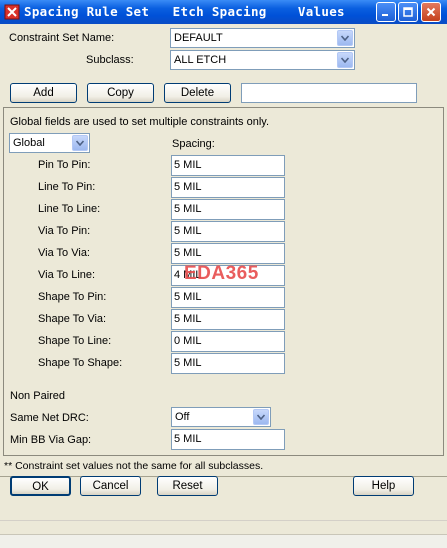 The height and width of the screenshot is (548, 447). Describe the element at coordinates (228, 341) in the screenshot. I see `shape-to-line-input: 0 MIL` at that location.